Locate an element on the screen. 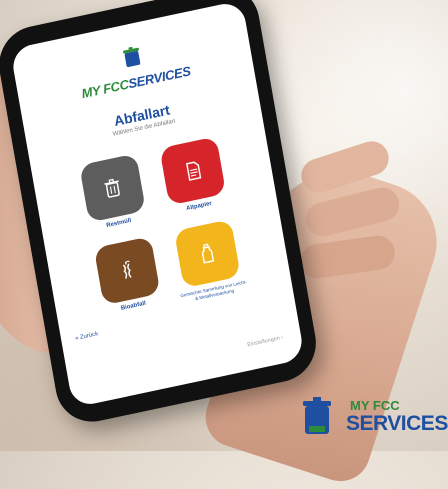 The width and height of the screenshot is (448, 489). back-link: « Zurück is located at coordinates (87, 336).